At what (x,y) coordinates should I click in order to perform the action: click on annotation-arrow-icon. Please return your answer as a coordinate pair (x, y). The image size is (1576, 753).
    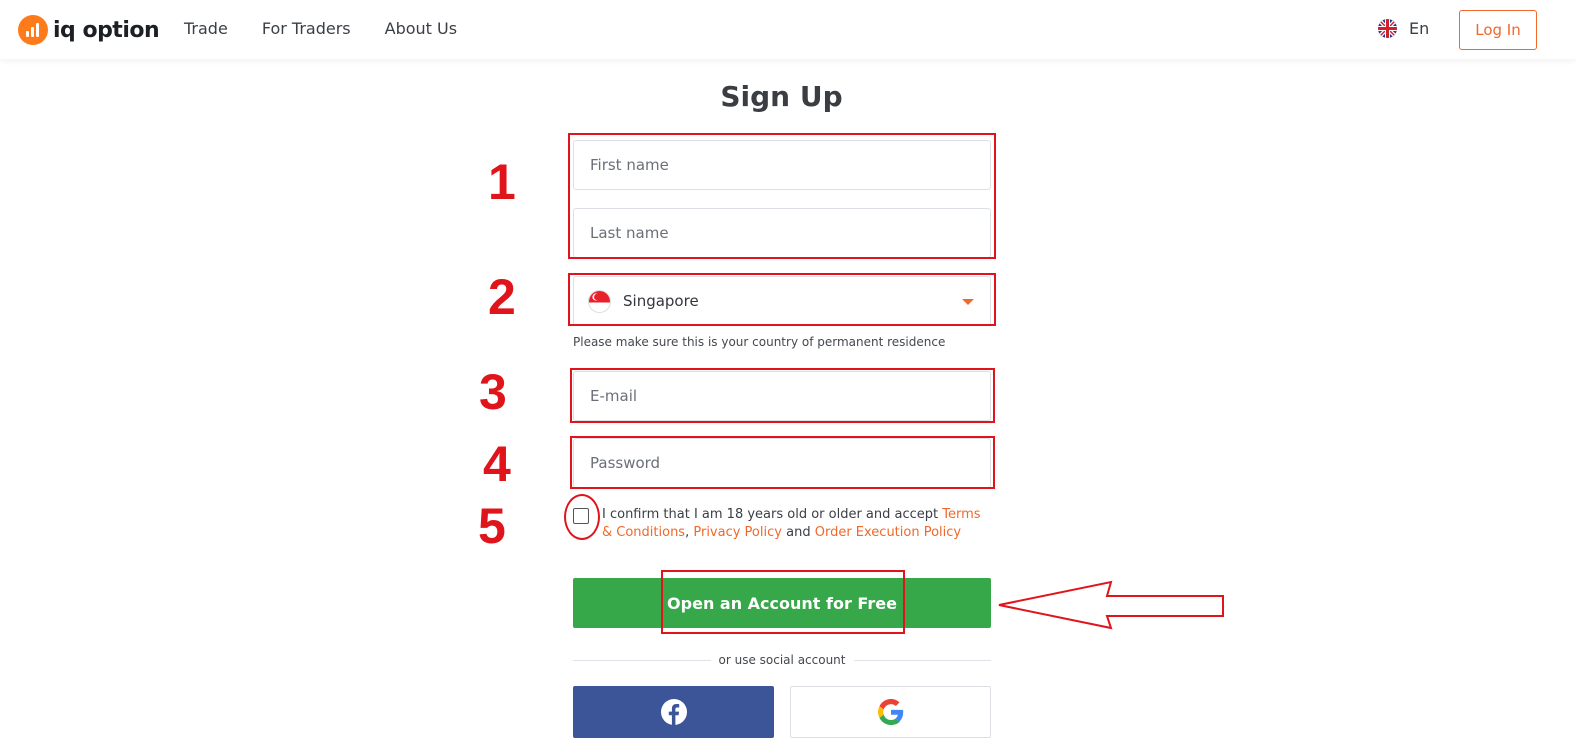
    Looking at the image, I should click on (1111, 605).